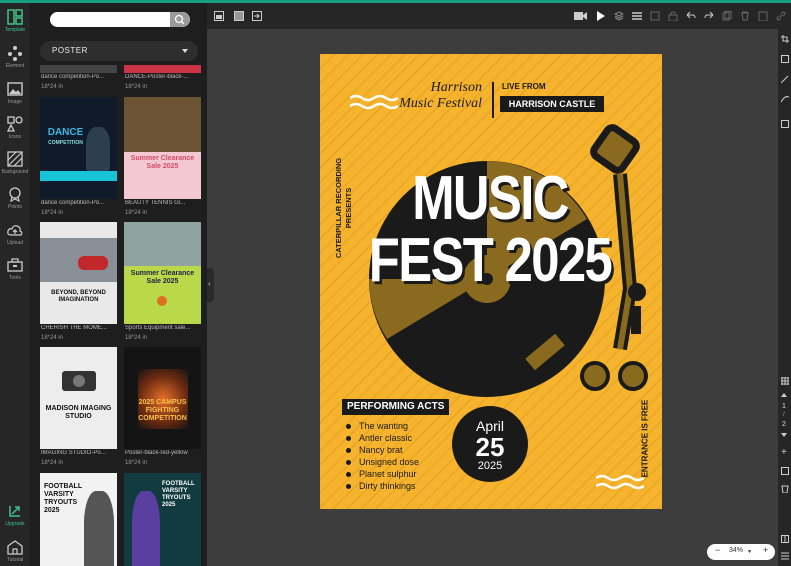 The width and height of the screenshot is (791, 566). I want to click on list-icon, so click(785, 556).